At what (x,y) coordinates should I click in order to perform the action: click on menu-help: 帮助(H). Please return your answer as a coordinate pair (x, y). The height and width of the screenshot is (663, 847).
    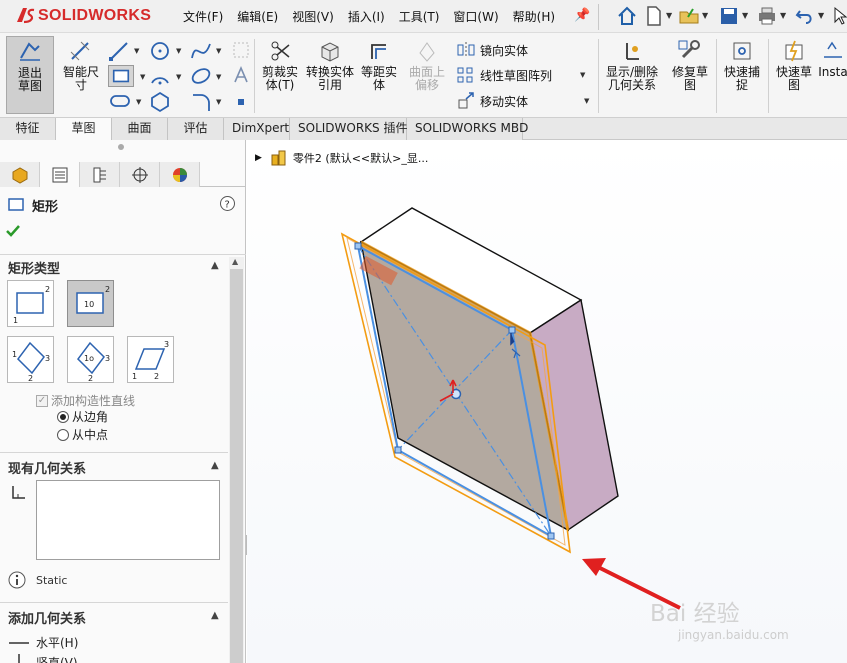
    Looking at the image, I should click on (534, 16).